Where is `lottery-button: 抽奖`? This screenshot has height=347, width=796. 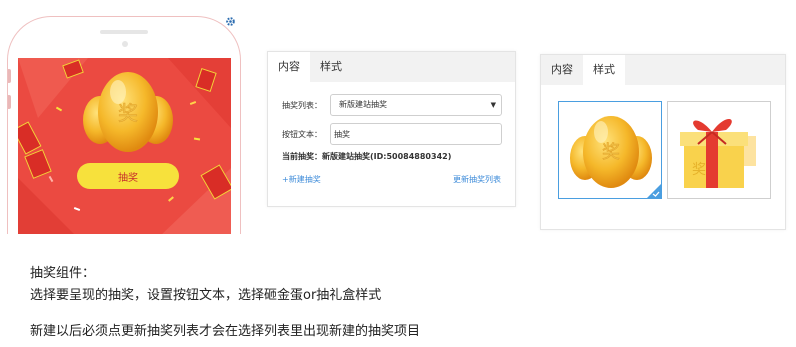
lottery-button: 抽奖 is located at coordinates (128, 176).